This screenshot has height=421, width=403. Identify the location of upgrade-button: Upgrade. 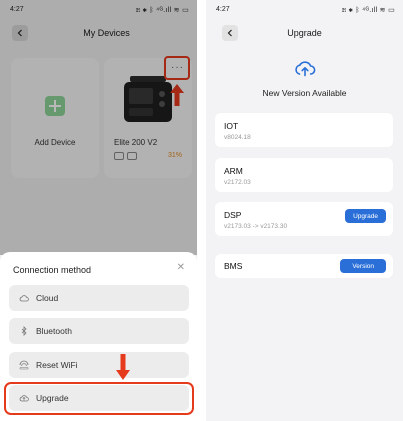
(365, 216).